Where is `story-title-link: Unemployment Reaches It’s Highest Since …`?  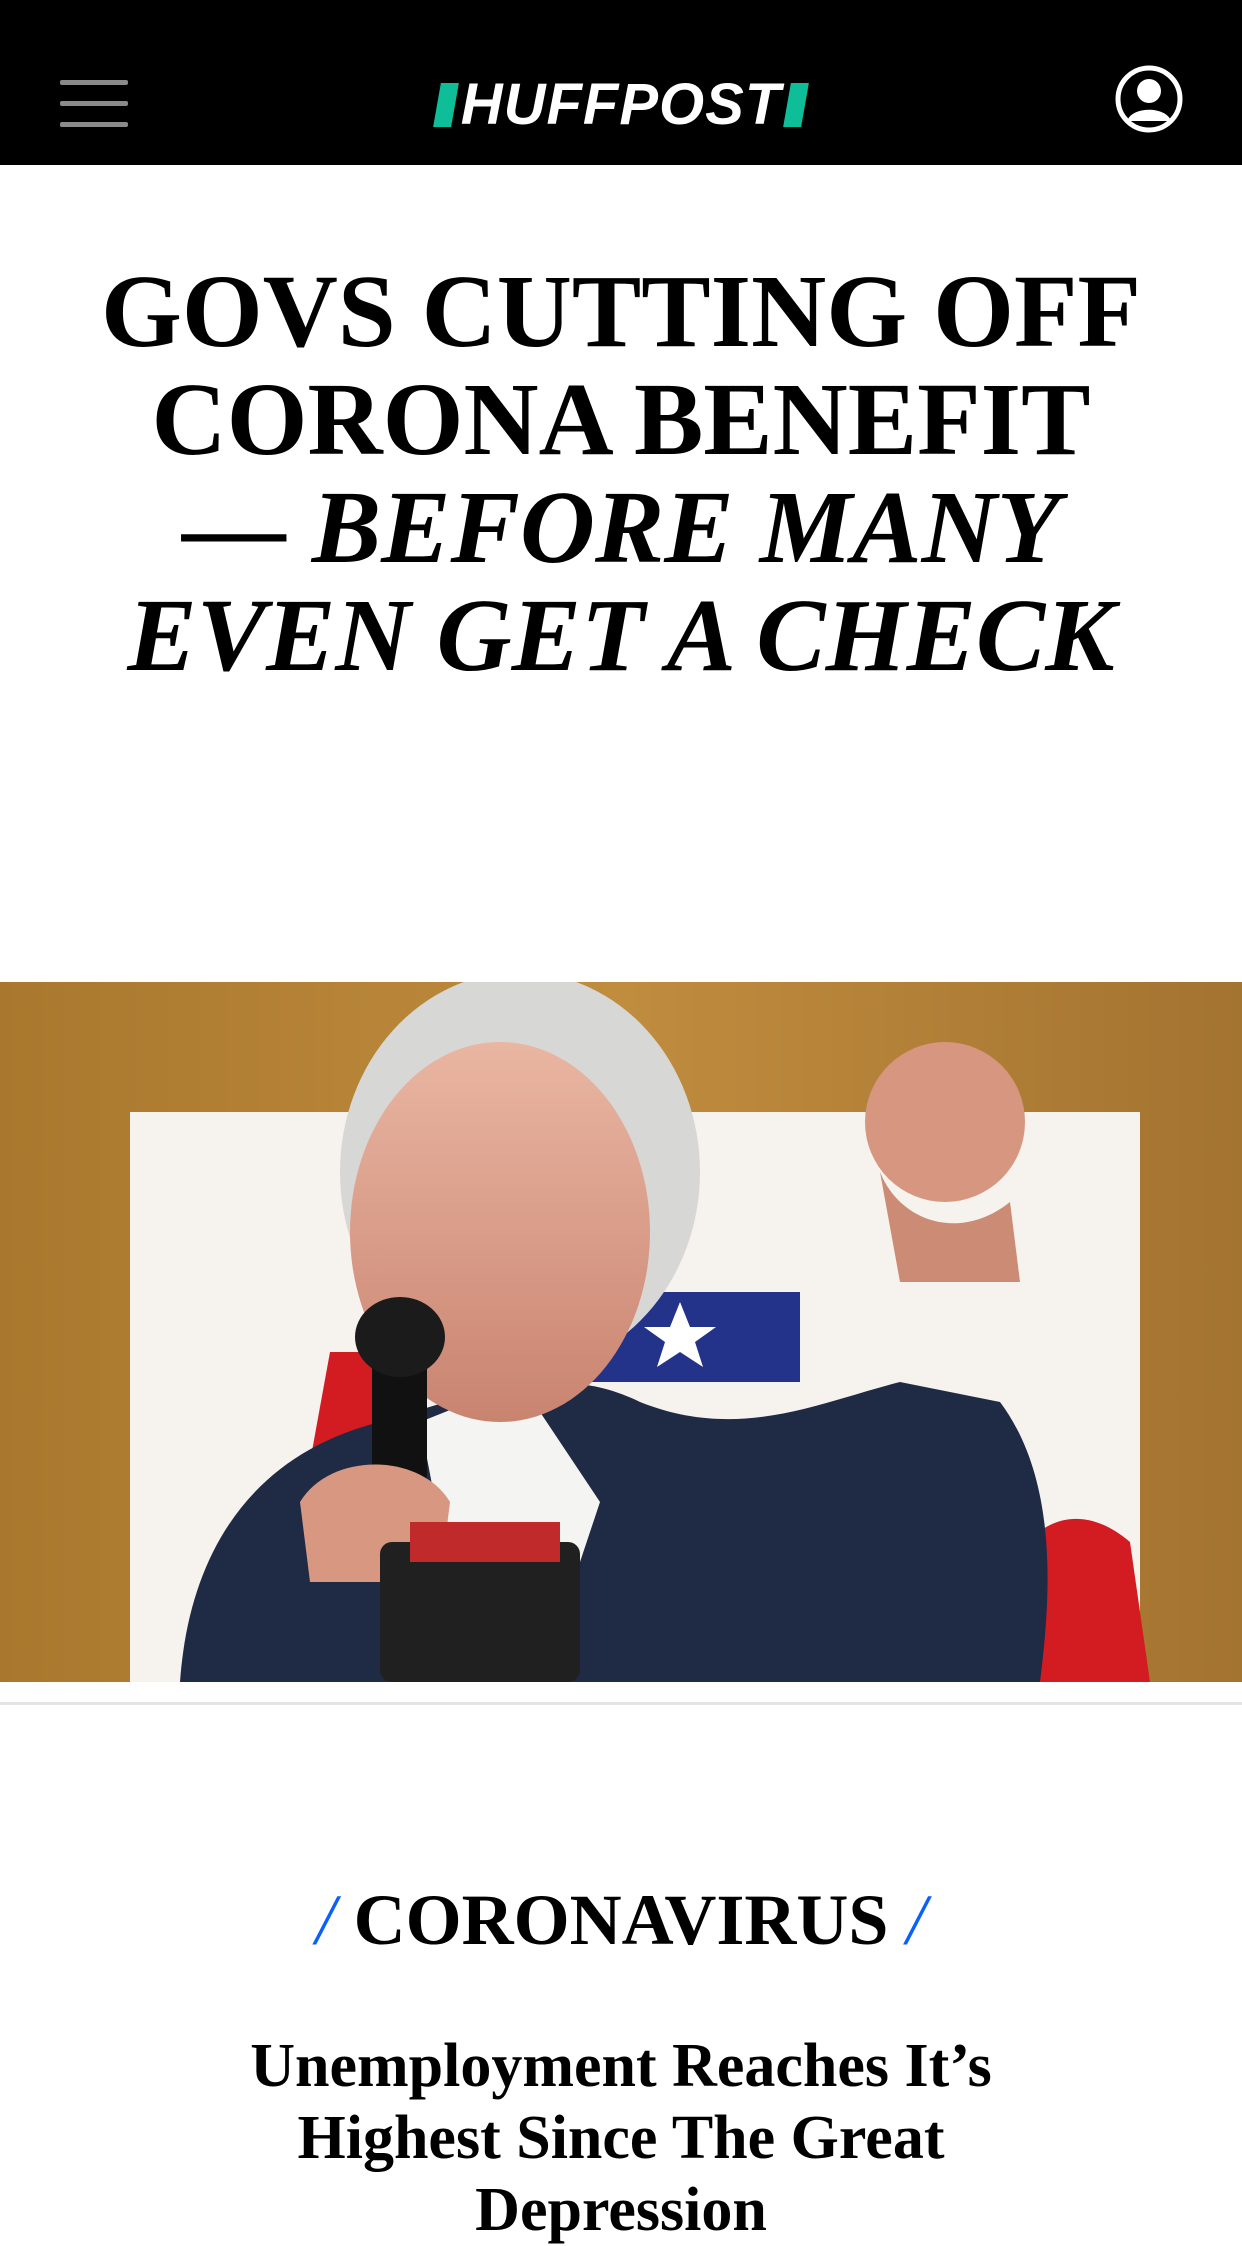 story-title-link: Unemployment Reaches It’s Highest Since … is located at coordinates (621, 2138).